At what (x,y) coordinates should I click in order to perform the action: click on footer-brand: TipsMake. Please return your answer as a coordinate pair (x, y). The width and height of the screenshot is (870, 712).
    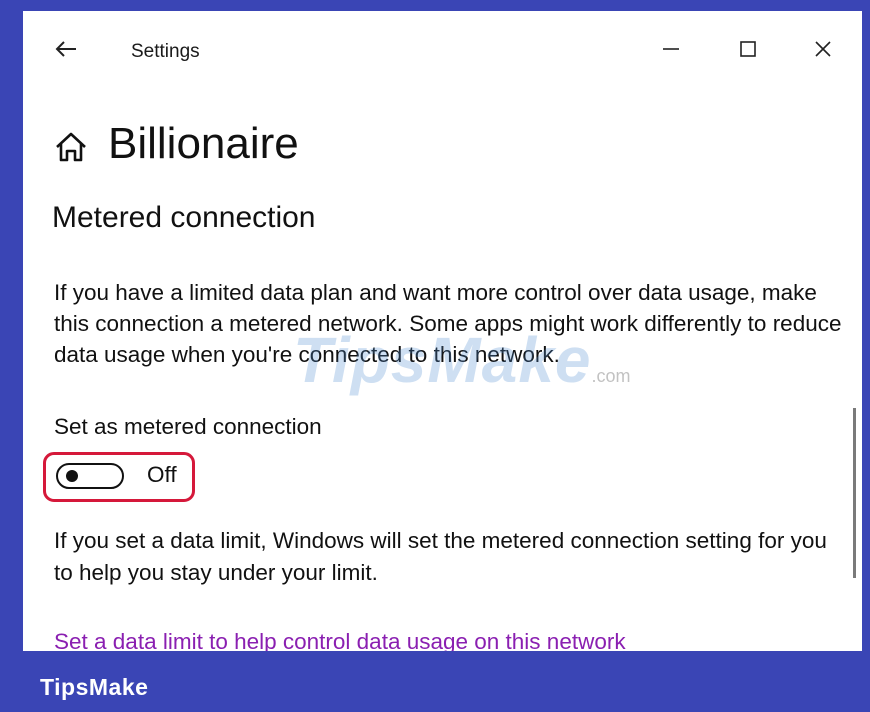
    Looking at the image, I should click on (94, 687).